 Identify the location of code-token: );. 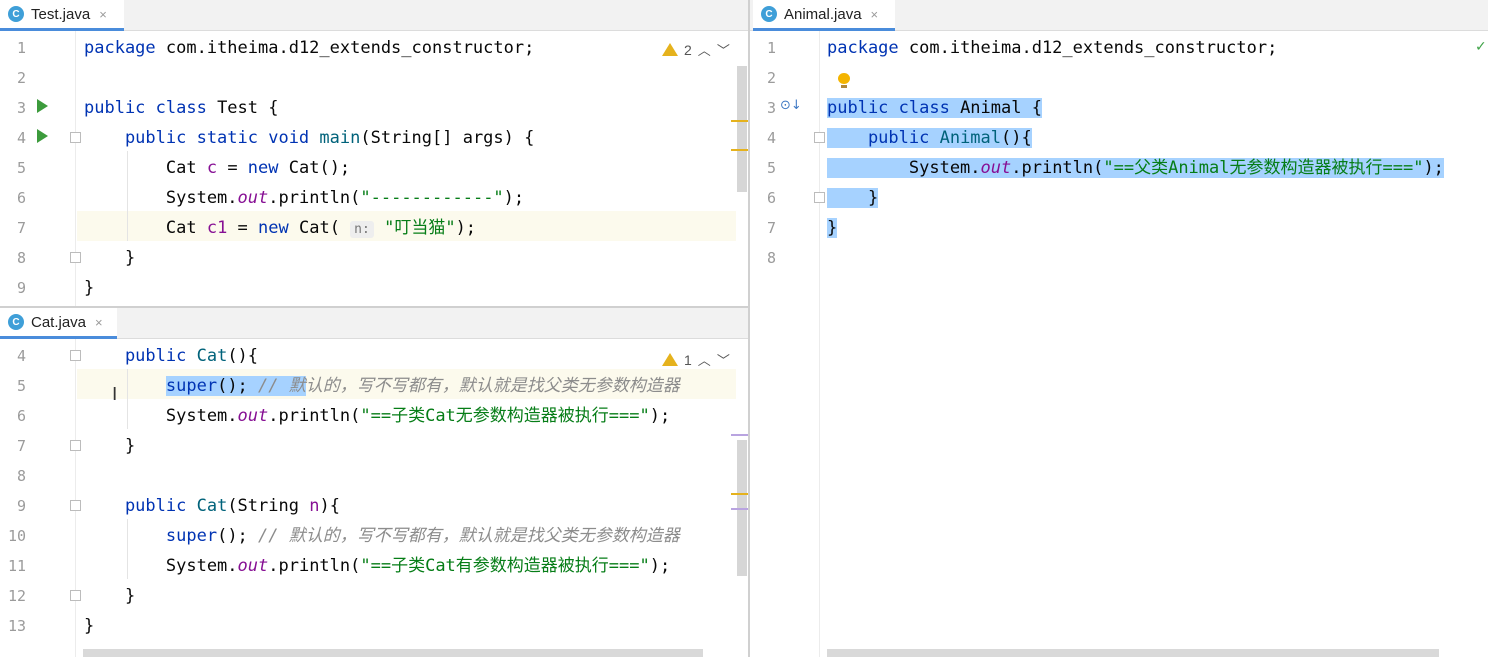
(466, 228).